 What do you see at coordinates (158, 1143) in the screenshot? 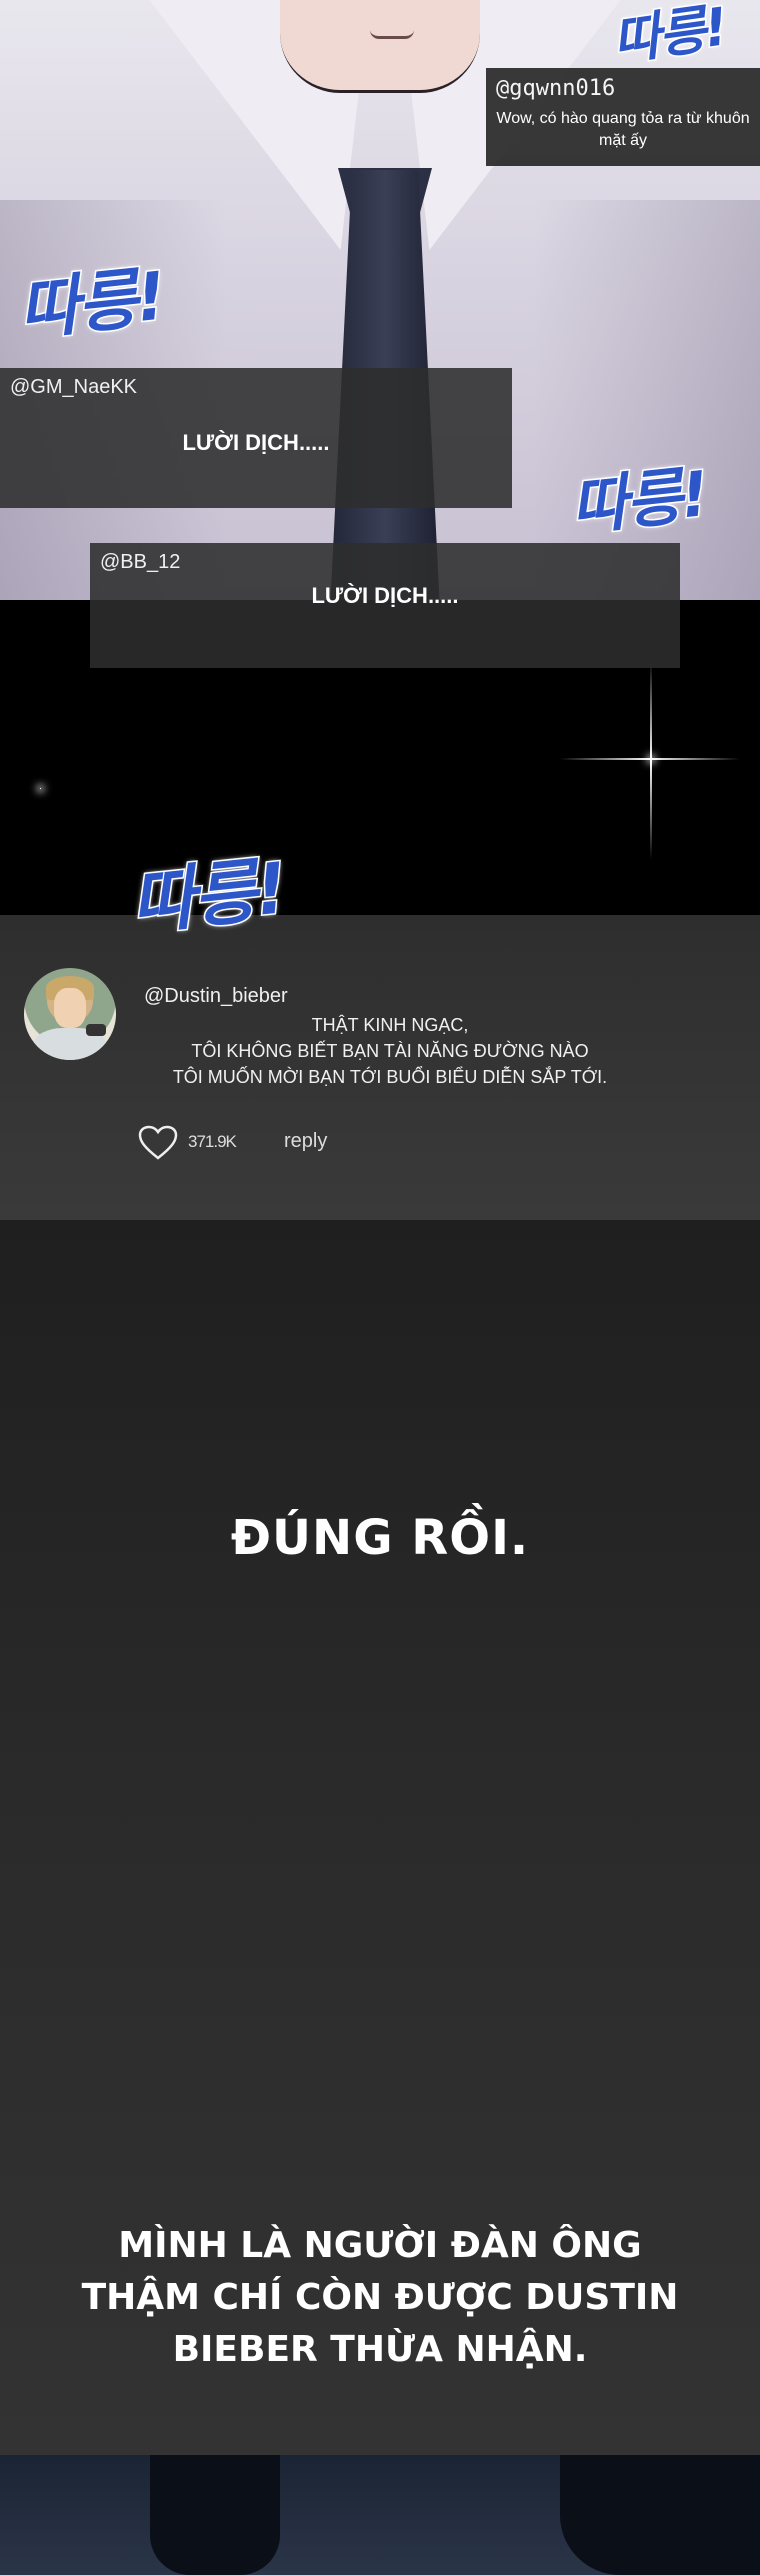
I see `heart-icon` at bounding box center [158, 1143].